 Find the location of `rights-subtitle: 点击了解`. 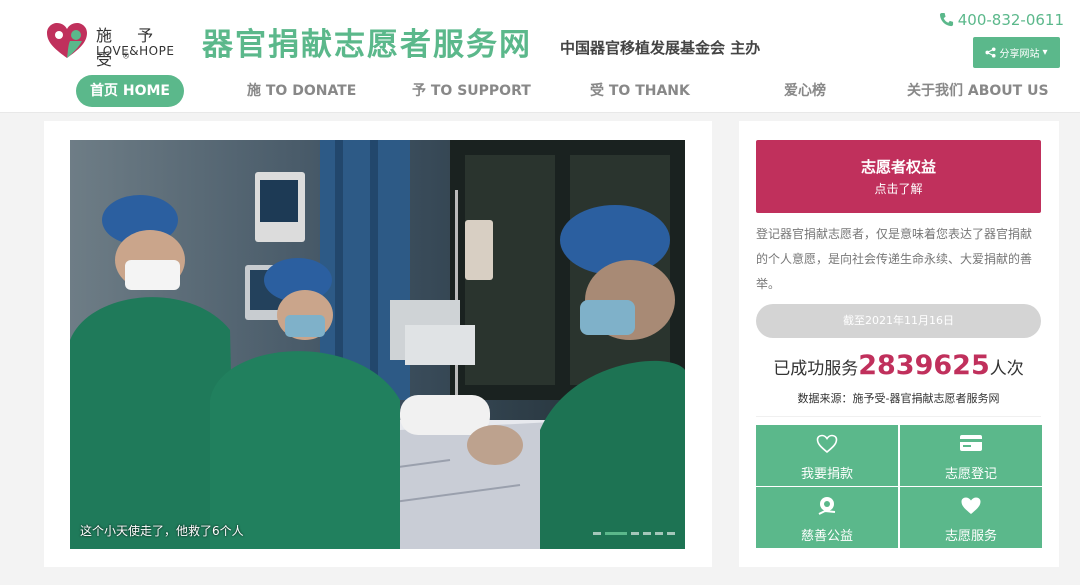

rights-subtitle: 点击了解 is located at coordinates (898, 189).